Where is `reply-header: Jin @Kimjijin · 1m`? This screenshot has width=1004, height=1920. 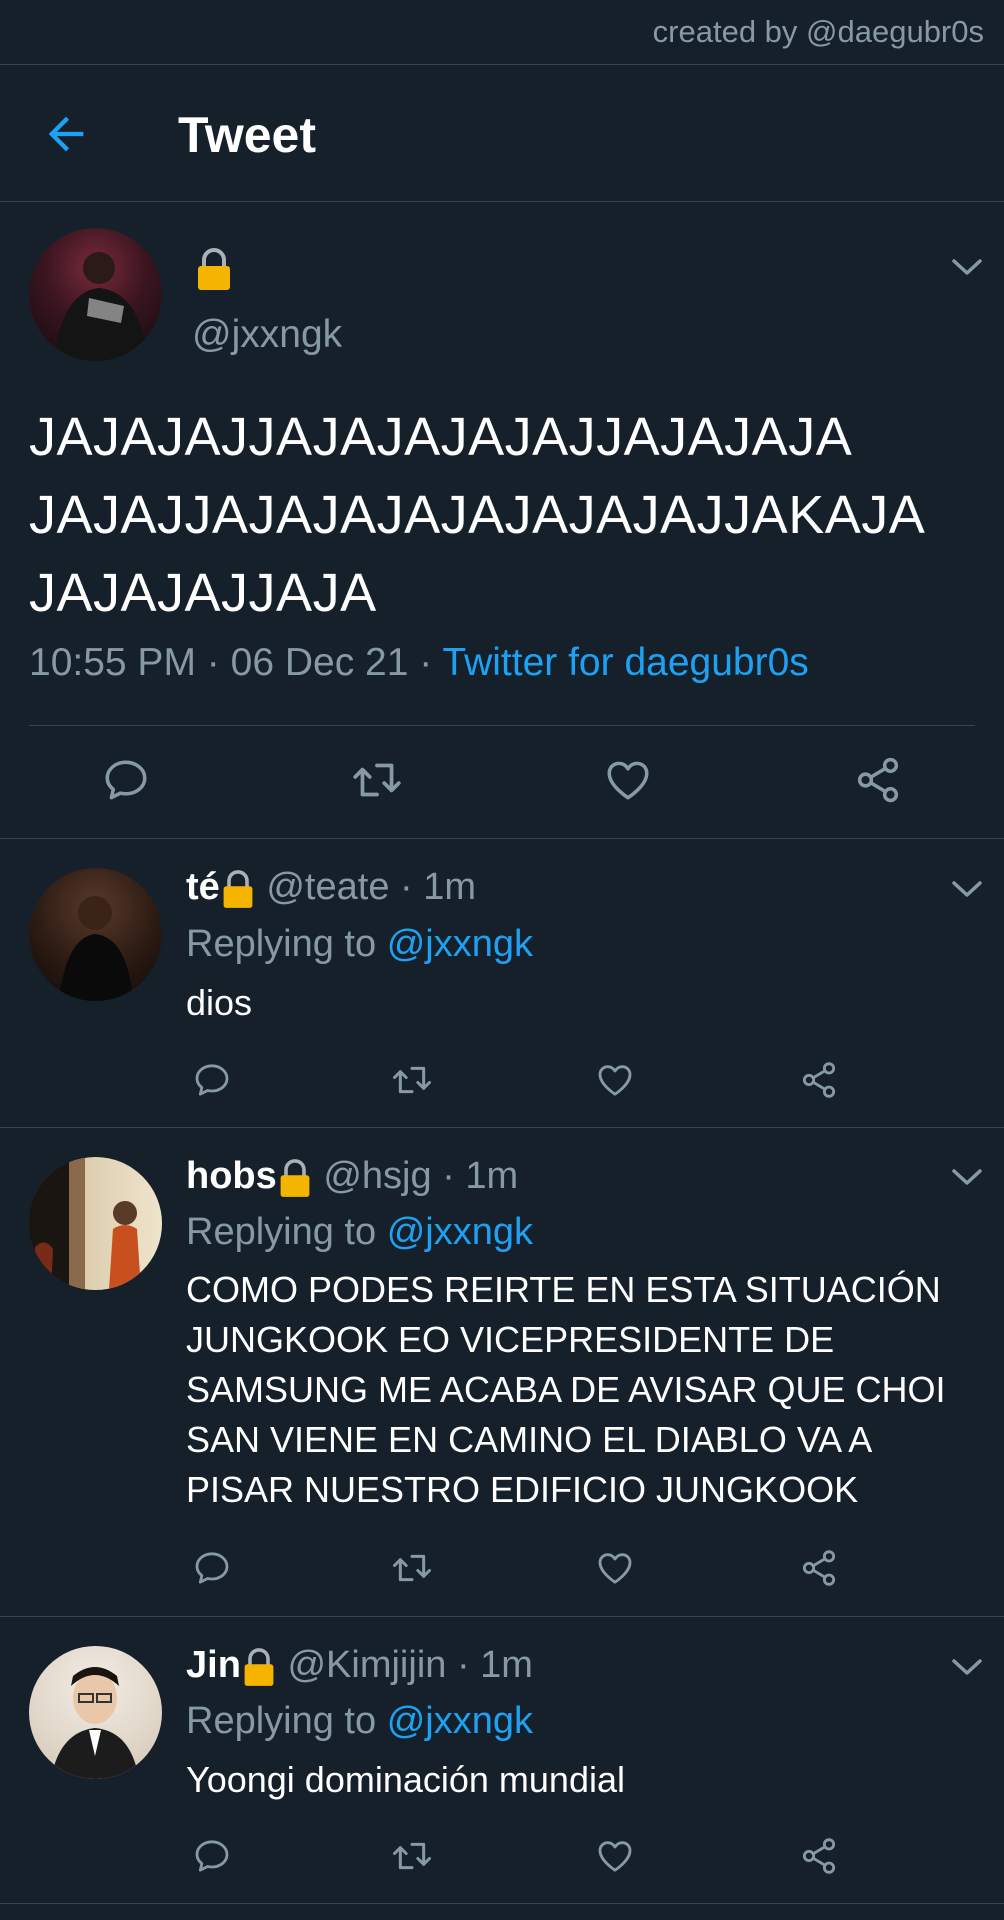 reply-header: Jin @Kimjijin · 1m is located at coordinates (359, 1665).